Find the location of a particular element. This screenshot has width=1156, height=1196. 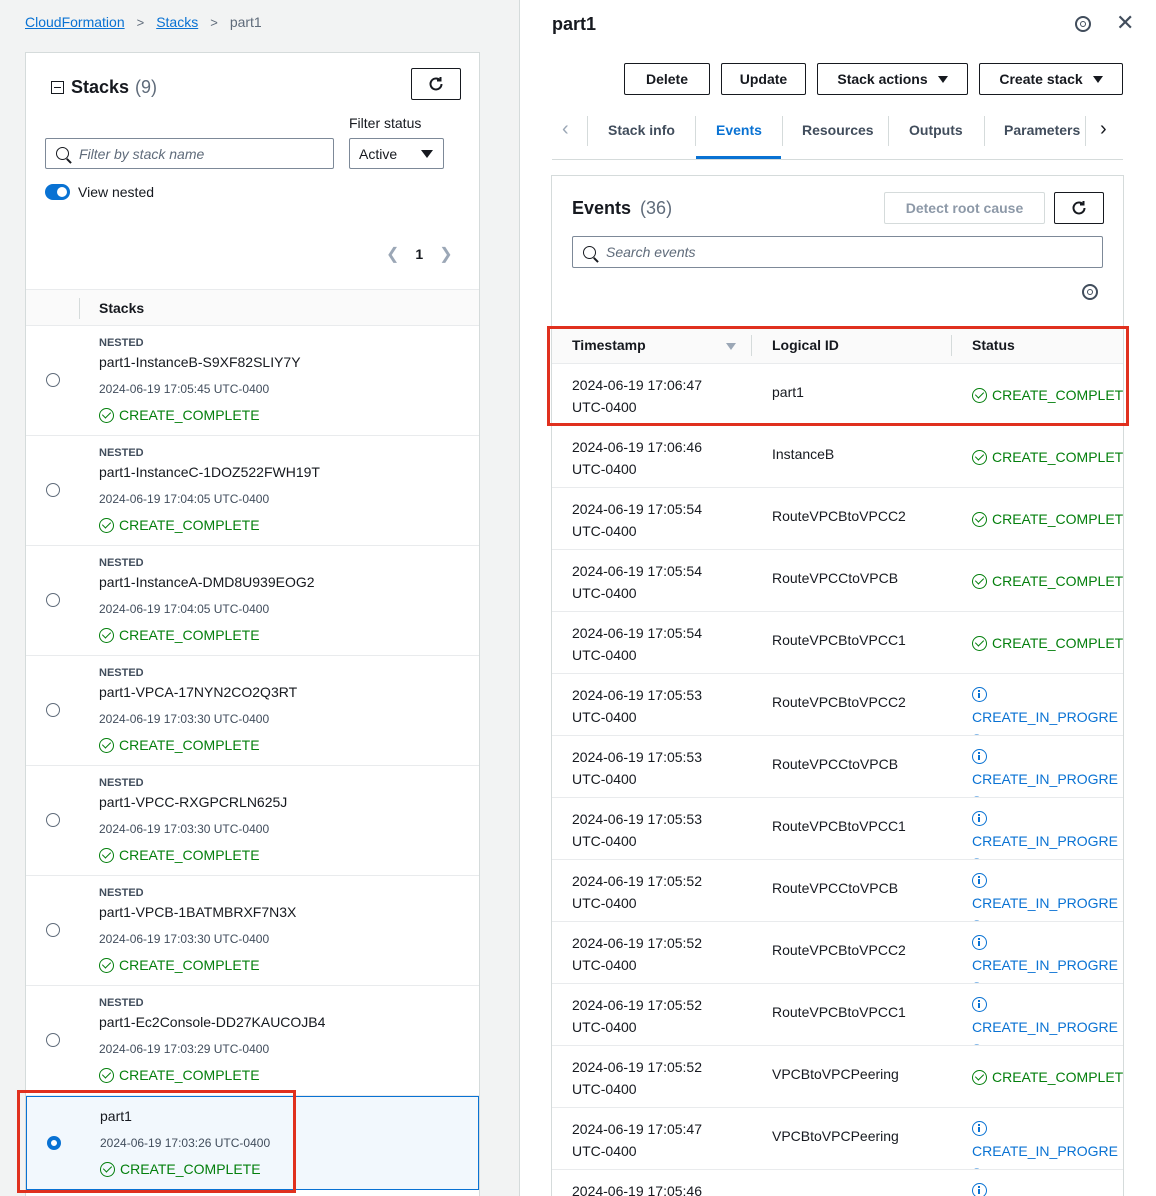

update-button: Update is located at coordinates (763, 79).